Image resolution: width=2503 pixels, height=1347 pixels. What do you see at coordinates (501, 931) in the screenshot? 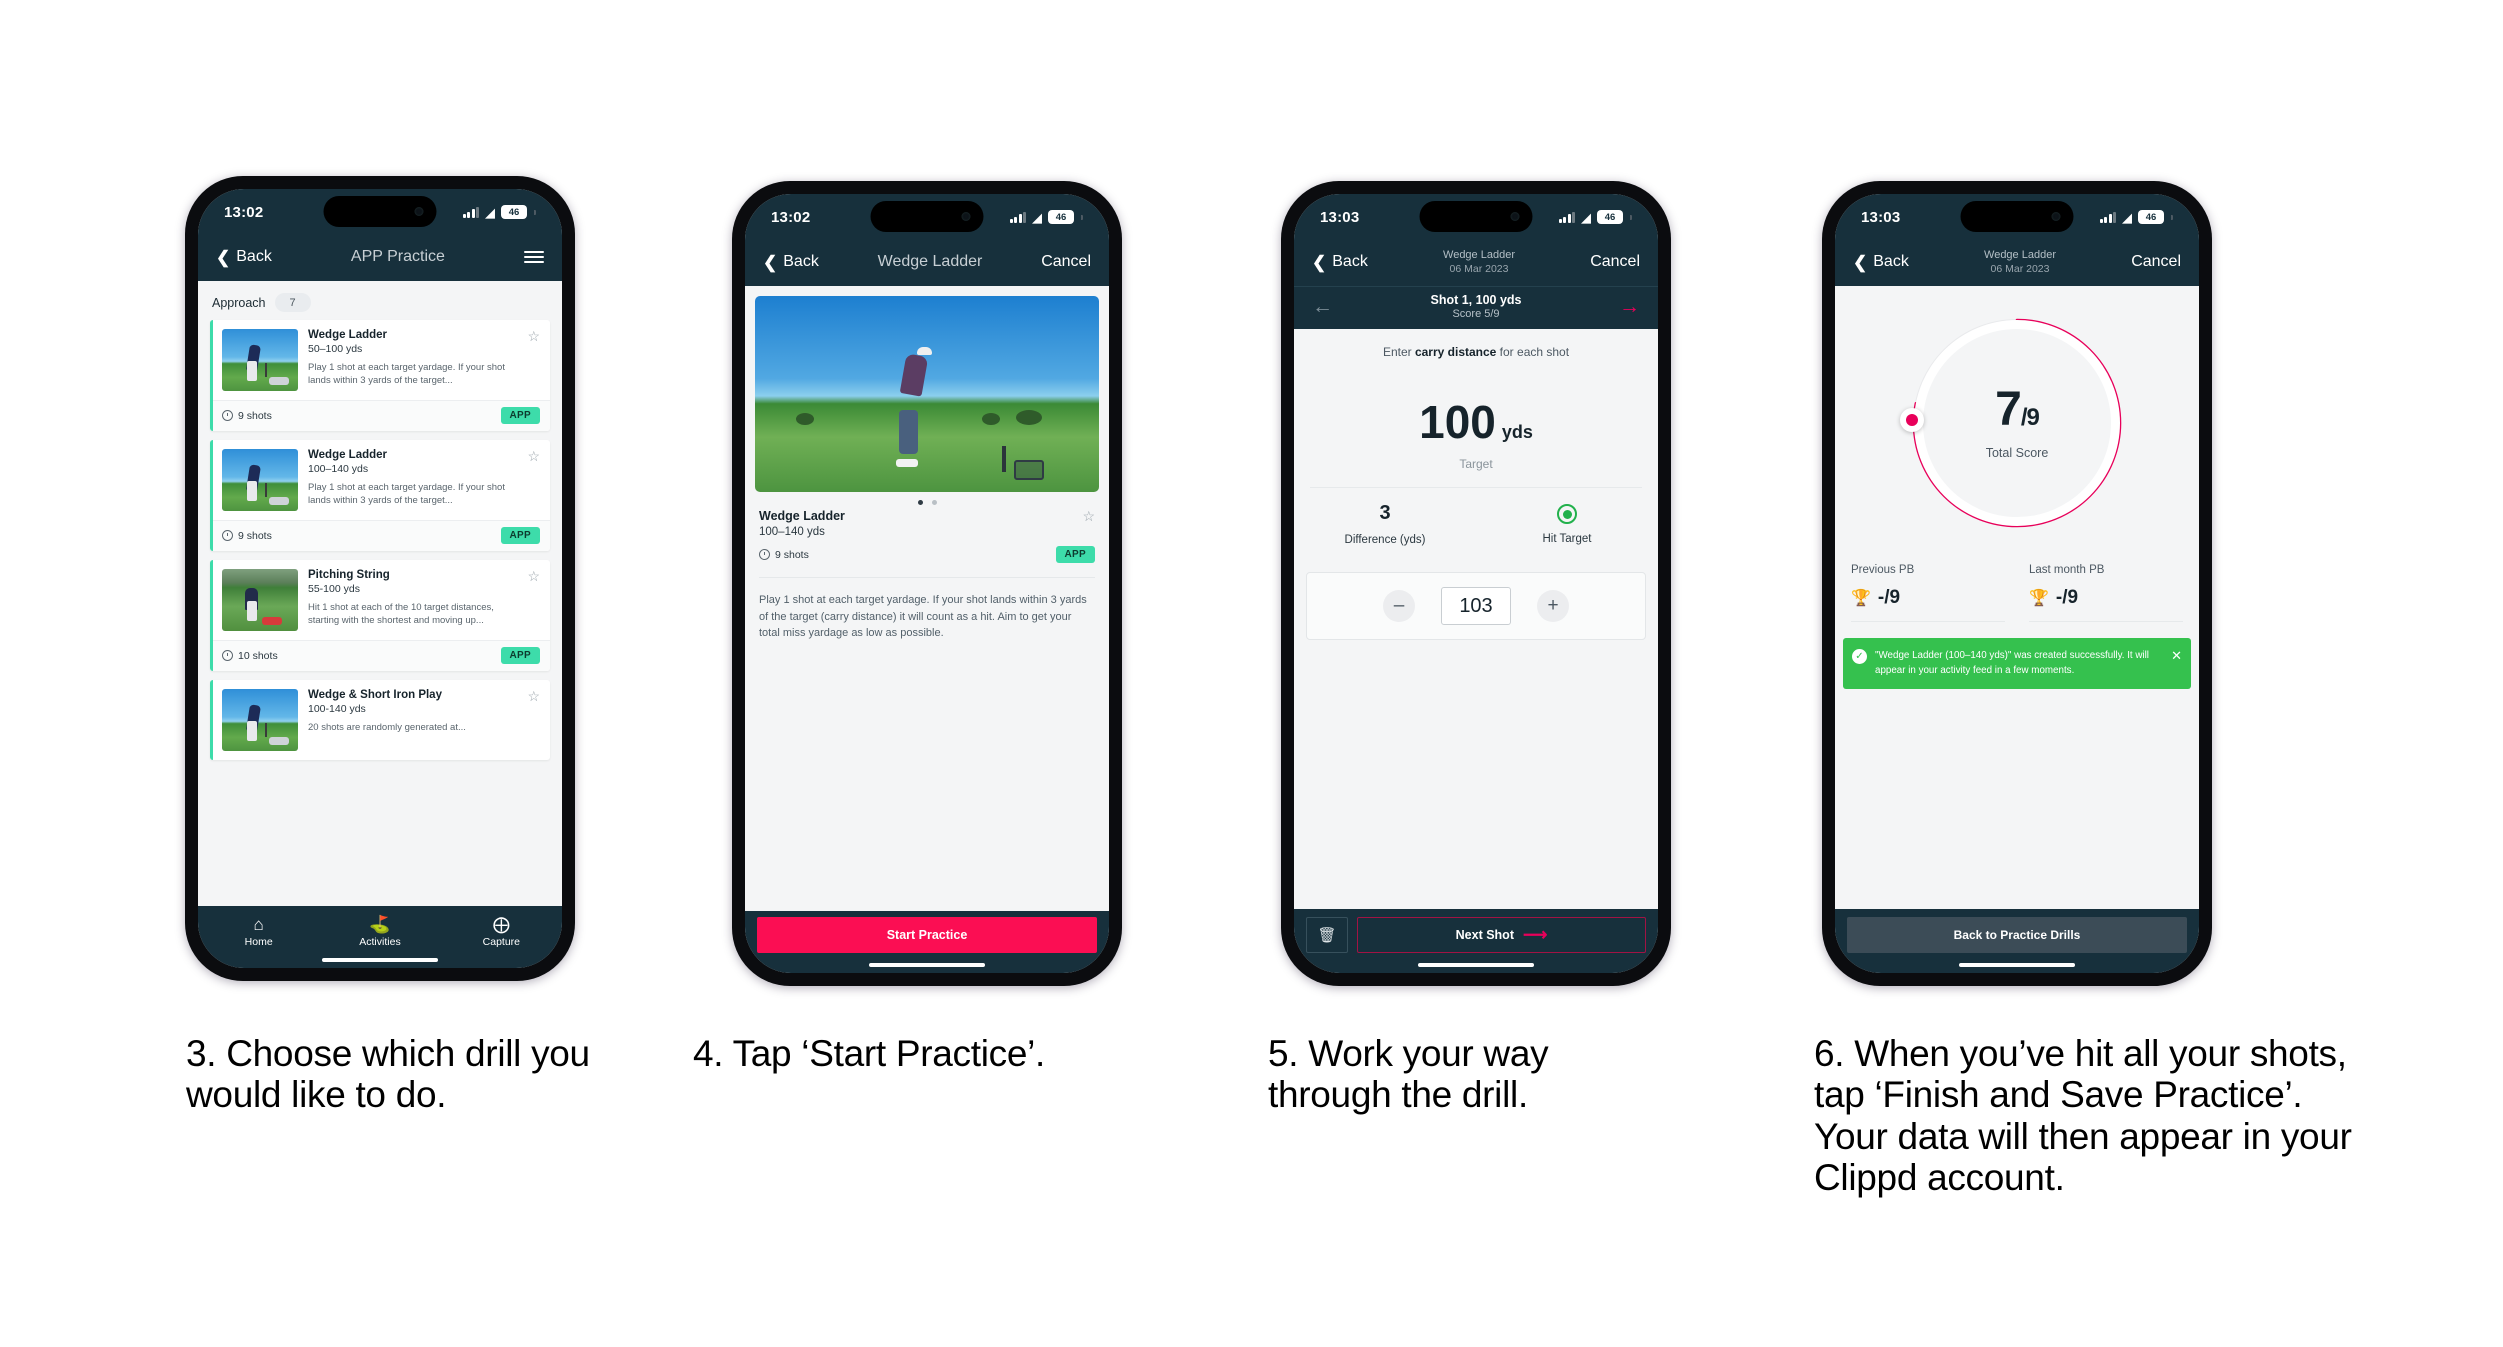
I see `tab-capture: ⨁ Capture` at bounding box center [501, 931].